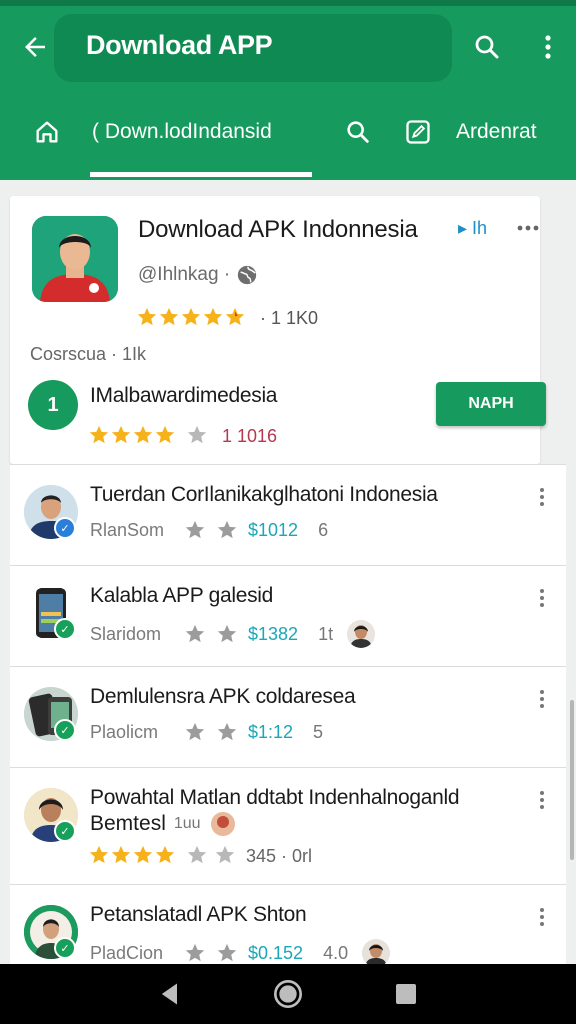 This screenshot has height=1024, width=576. What do you see at coordinates (264, 494) in the screenshot?
I see `list-item-title: Tuerdan CorIlanikakglhatoni Indonesia` at bounding box center [264, 494].